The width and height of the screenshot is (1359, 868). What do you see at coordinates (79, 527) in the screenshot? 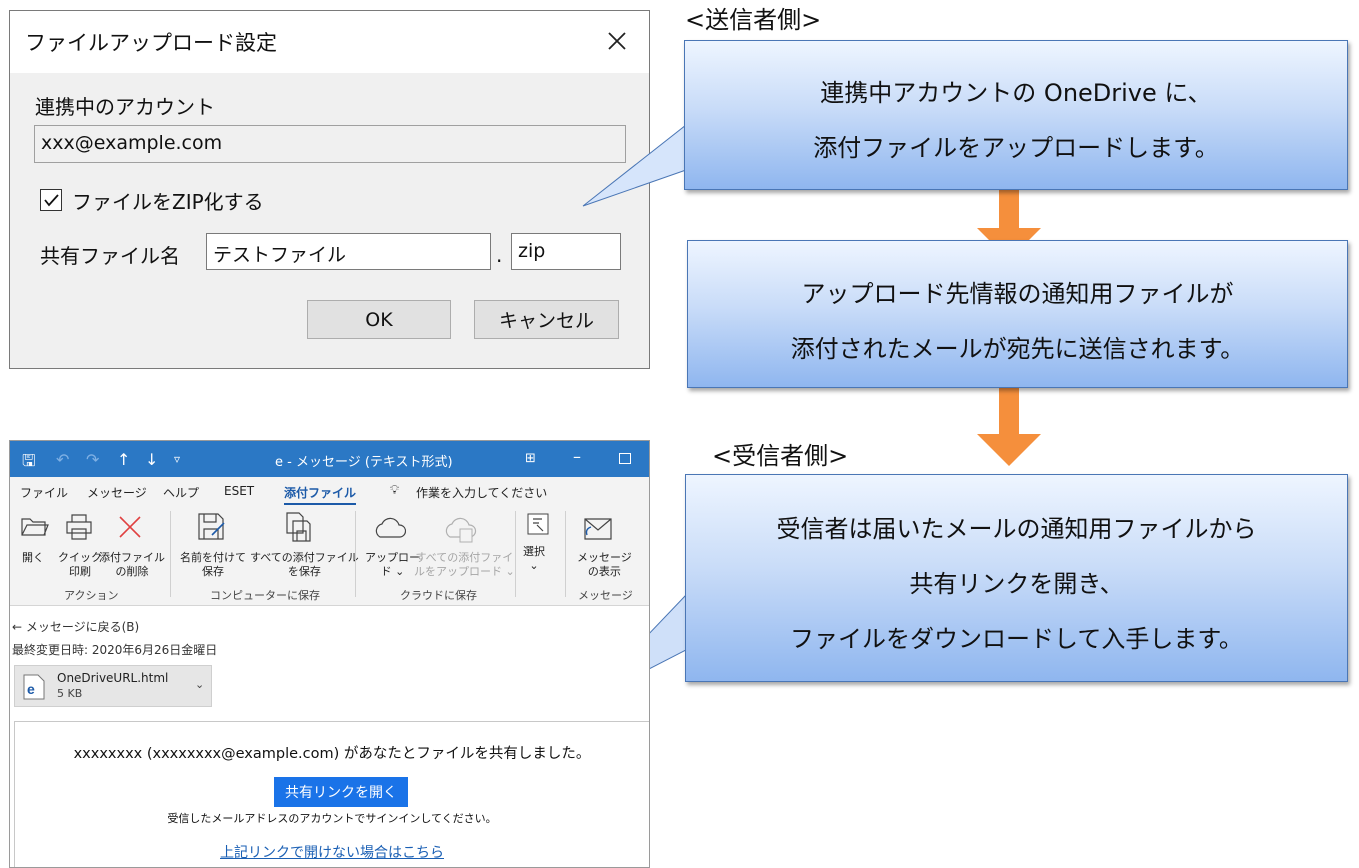
I see `printer-icon` at bounding box center [79, 527].